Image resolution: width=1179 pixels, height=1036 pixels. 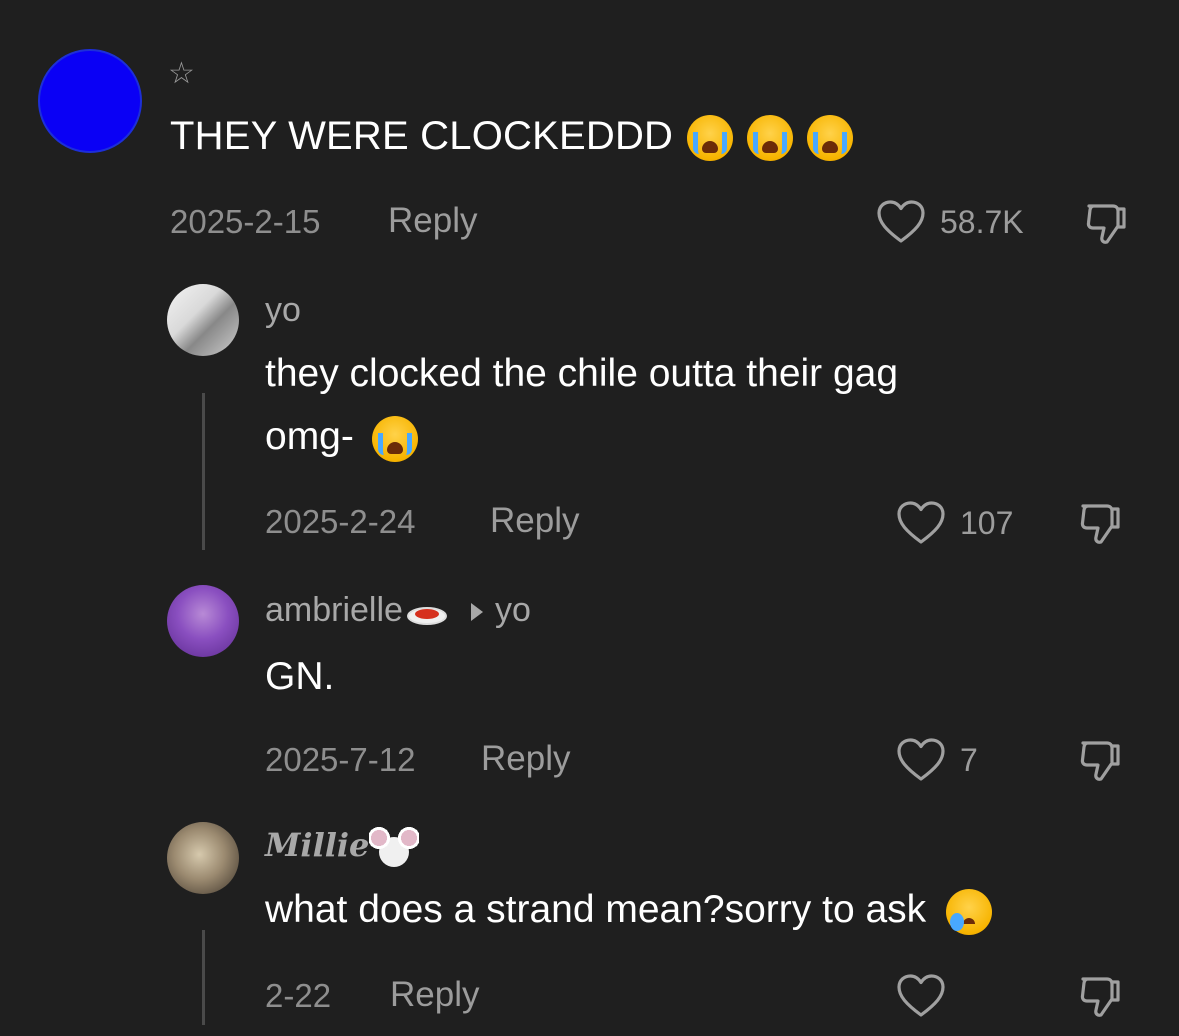 What do you see at coordinates (341, 438) in the screenshot?
I see `comment-text-continued: omg-` at bounding box center [341, 438].